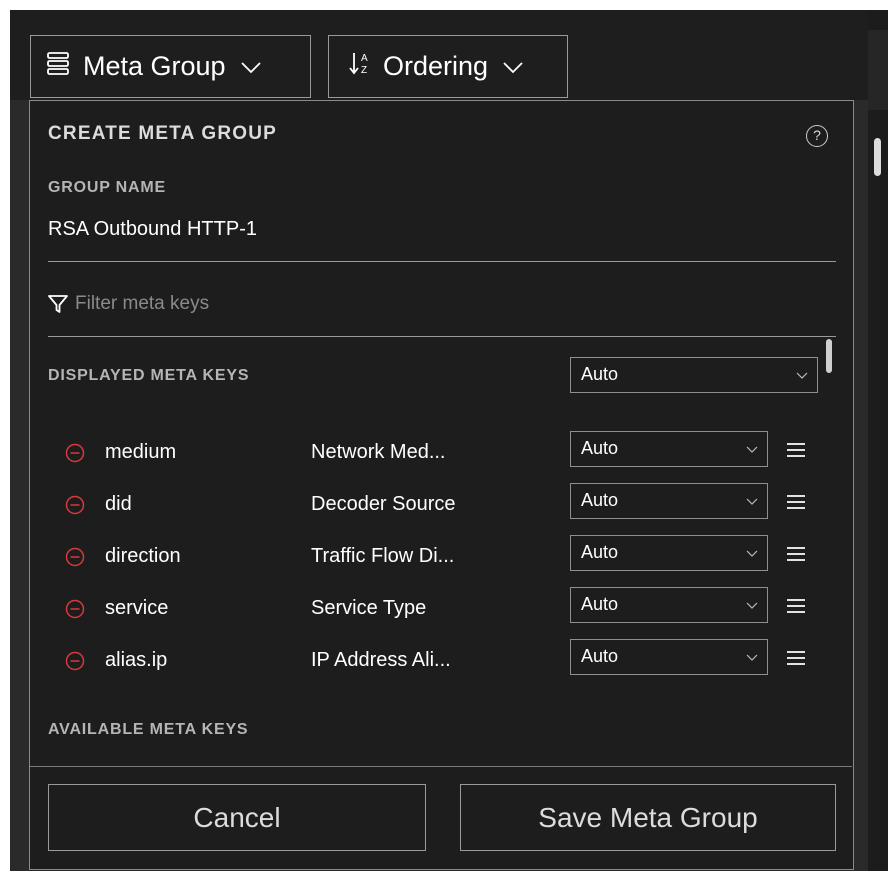 Image resolution: width=888 pixels, height=871 pixels. I want to click on displayed-global-select: Auto, so click(694, 375).